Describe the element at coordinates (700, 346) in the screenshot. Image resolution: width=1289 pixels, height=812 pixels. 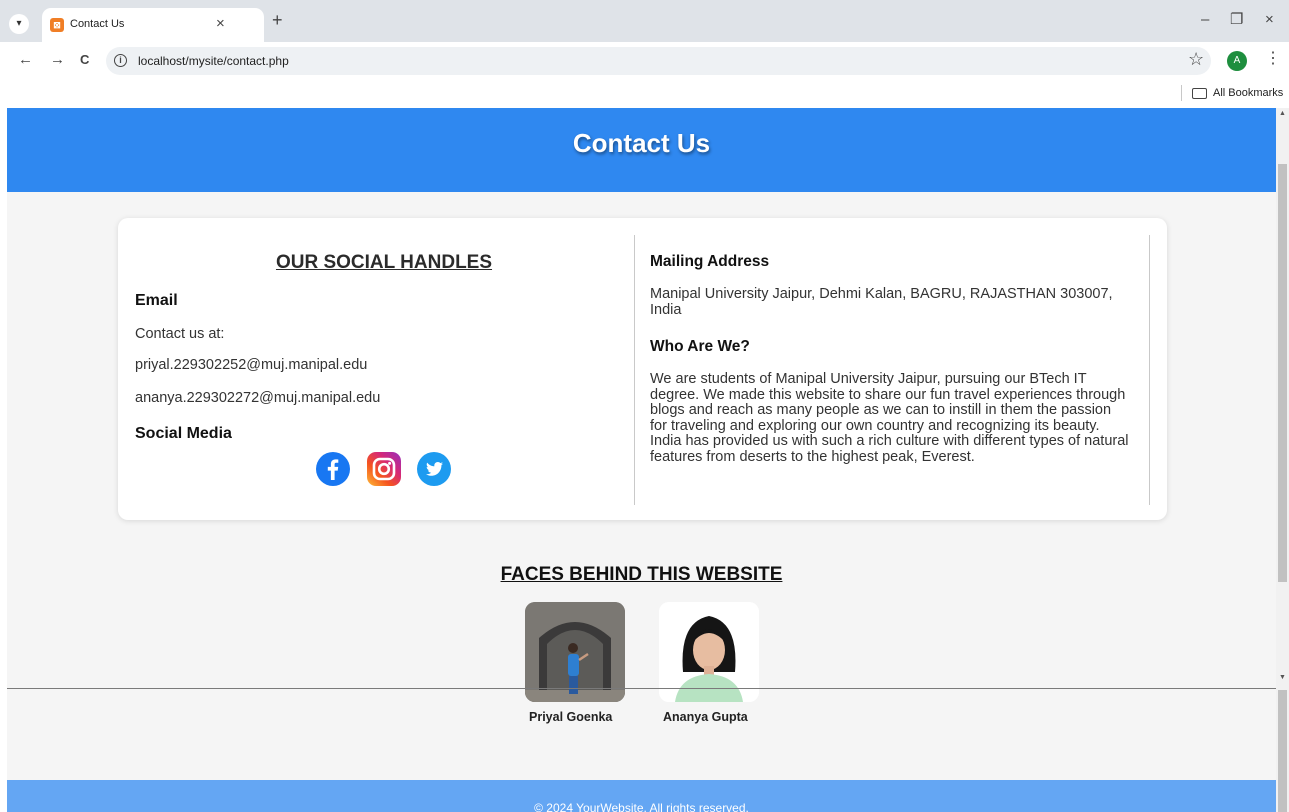
I see `who-are-we-label: Who Are We?` at that location.